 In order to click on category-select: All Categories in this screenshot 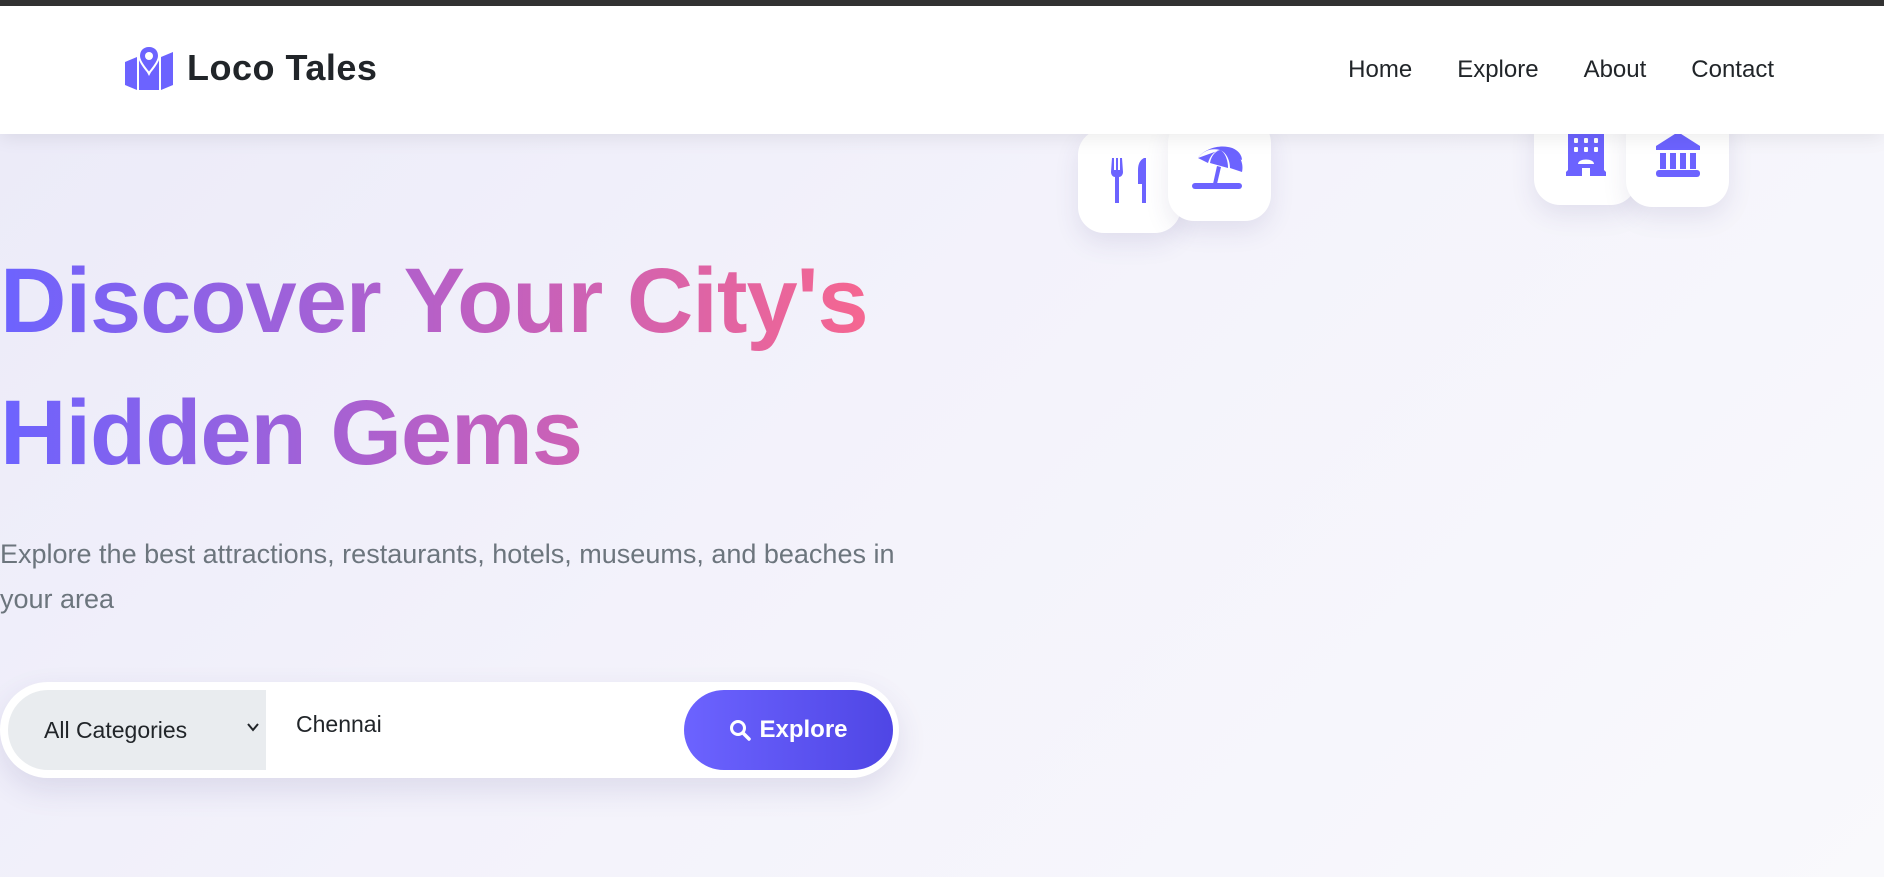, I will do `click(137, 730)`.